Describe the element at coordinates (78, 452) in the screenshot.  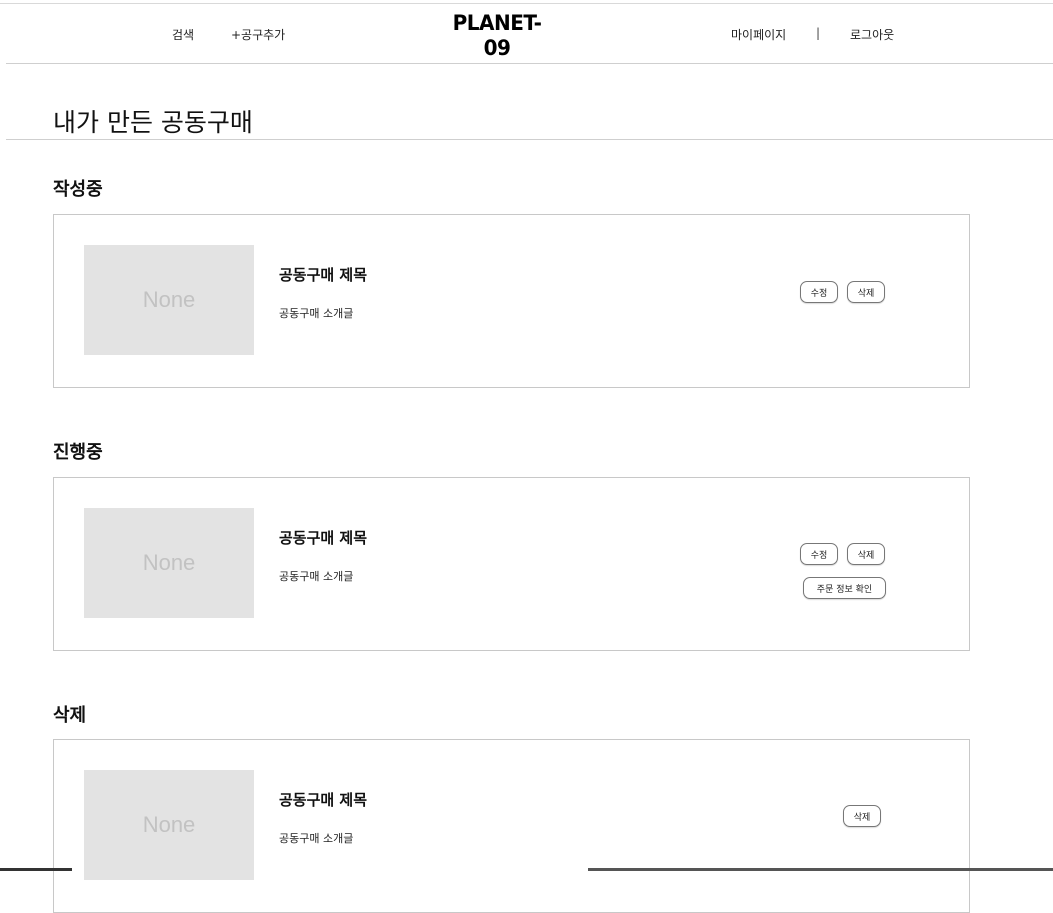
I see `section-title-in-progress: 진행중` at that location.